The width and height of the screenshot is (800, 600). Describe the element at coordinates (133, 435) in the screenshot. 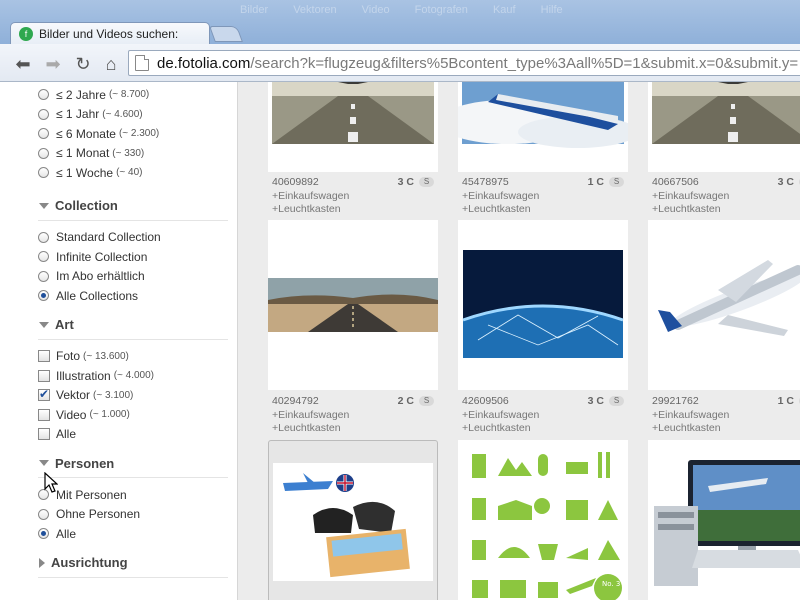

I see `art-option-alle: Alle` at that location.